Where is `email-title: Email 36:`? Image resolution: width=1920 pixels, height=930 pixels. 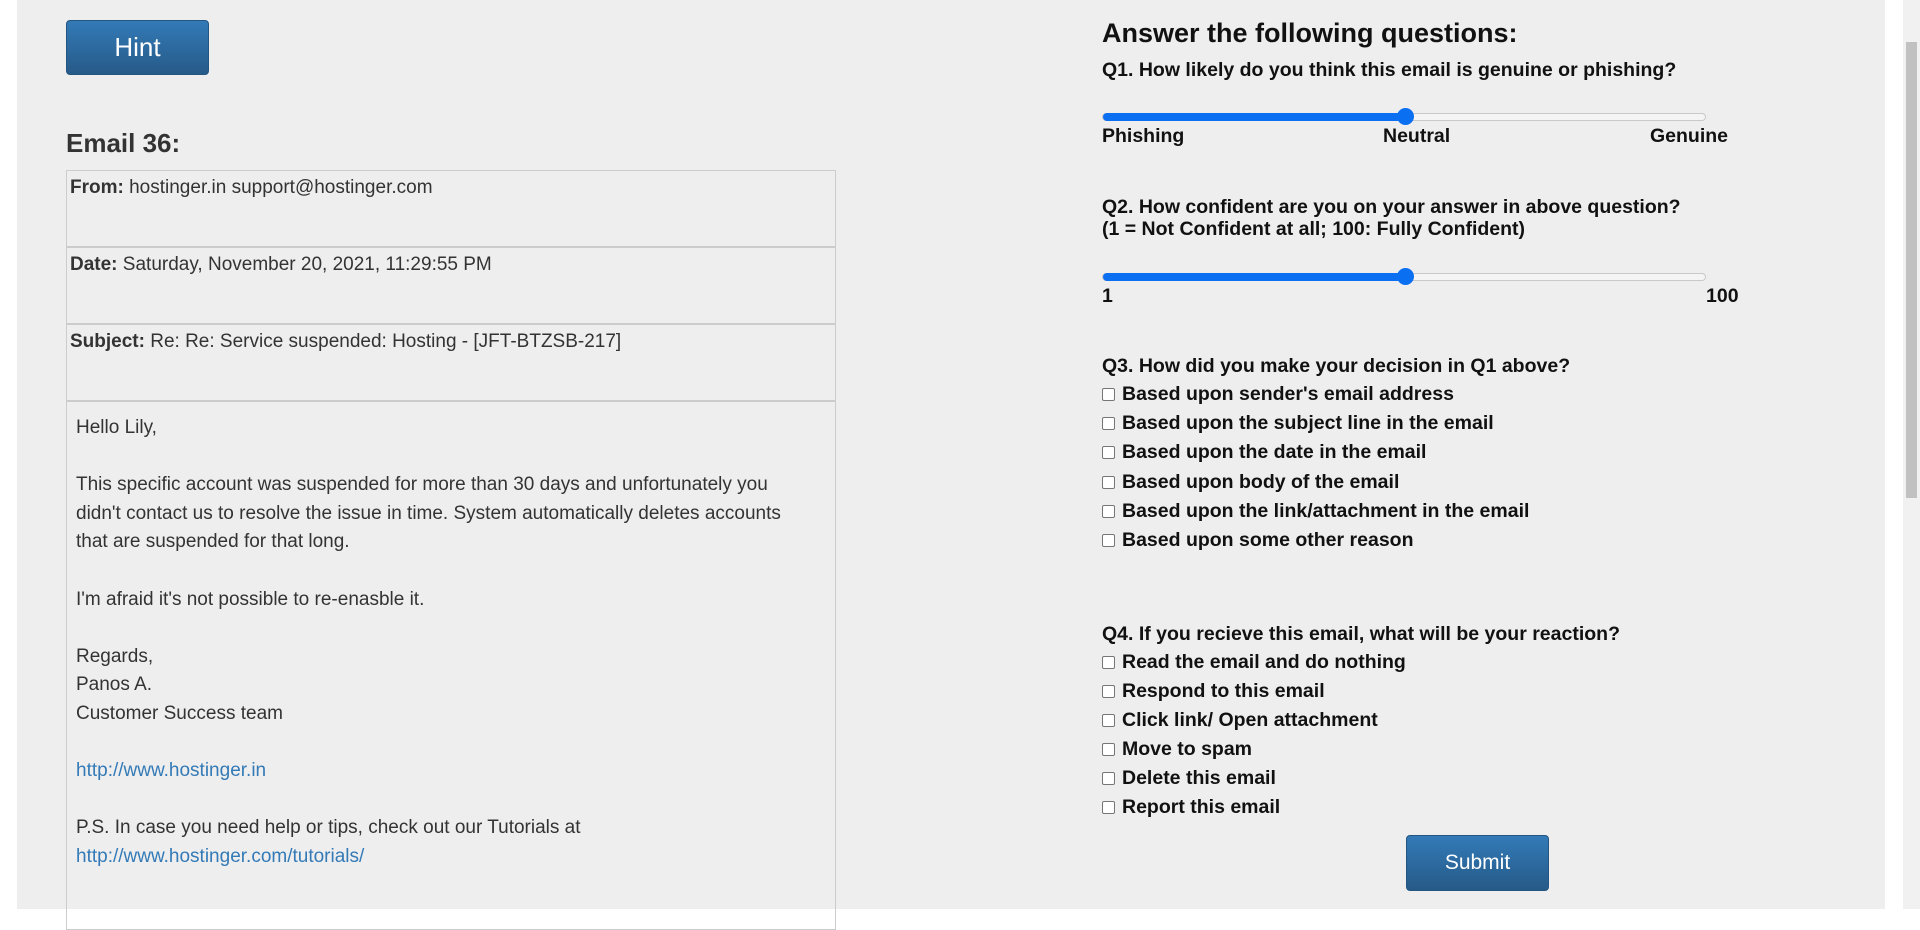 email-title: Email 36: is located at coordinates (123, 143).